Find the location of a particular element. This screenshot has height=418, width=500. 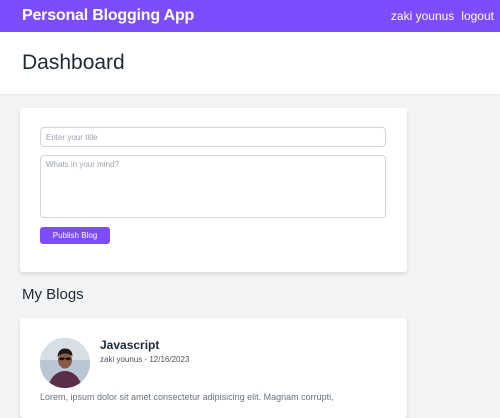

my-blogs-heading: My Blogs is located at coordinates (53, 294).